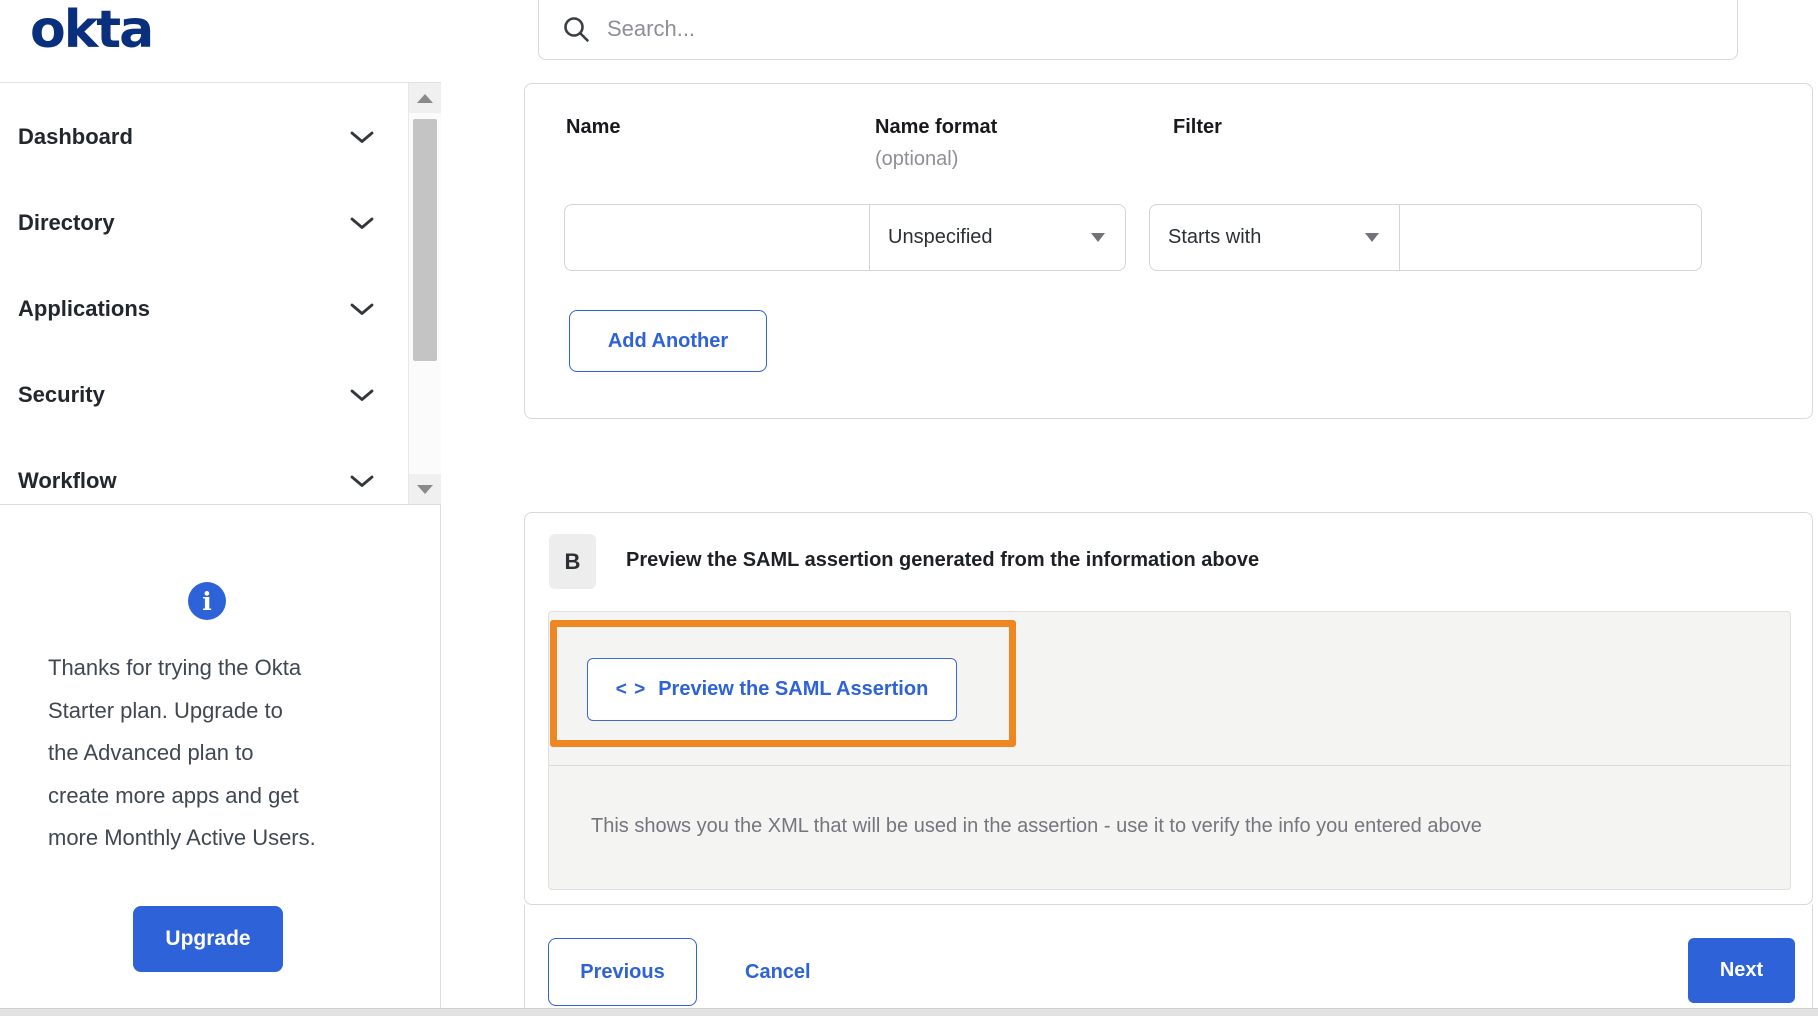 Image resolution: width=1818 pixels, height=1016 pixels. What do you see at coordinates (778, 972) in the screenshot?
I see `cancel-link: Cancel` at bounding box center [778, 972].